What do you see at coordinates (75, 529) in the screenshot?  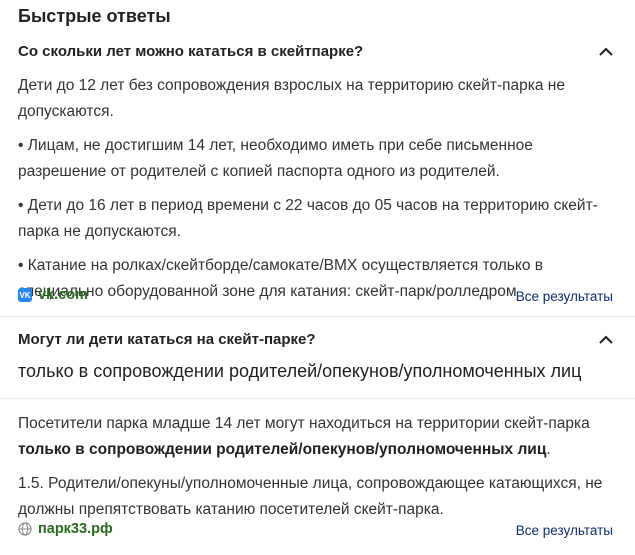 I see `qa2-source-label: парк33.рф` at bounding box center [75, 529].